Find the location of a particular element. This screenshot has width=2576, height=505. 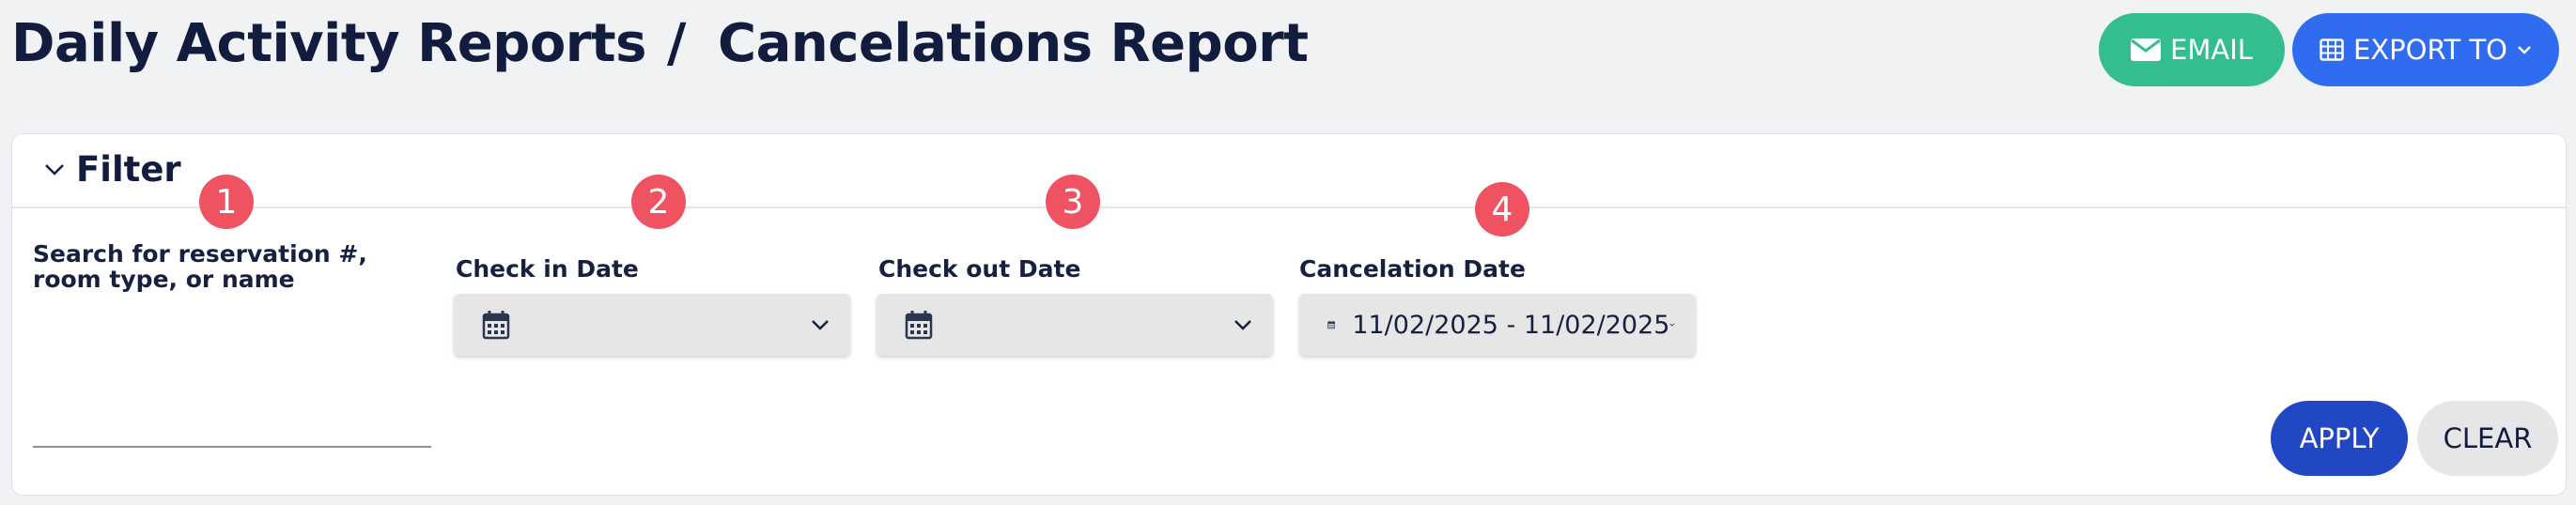

step-marker-1: 1 is located at coordinates (226, 202).